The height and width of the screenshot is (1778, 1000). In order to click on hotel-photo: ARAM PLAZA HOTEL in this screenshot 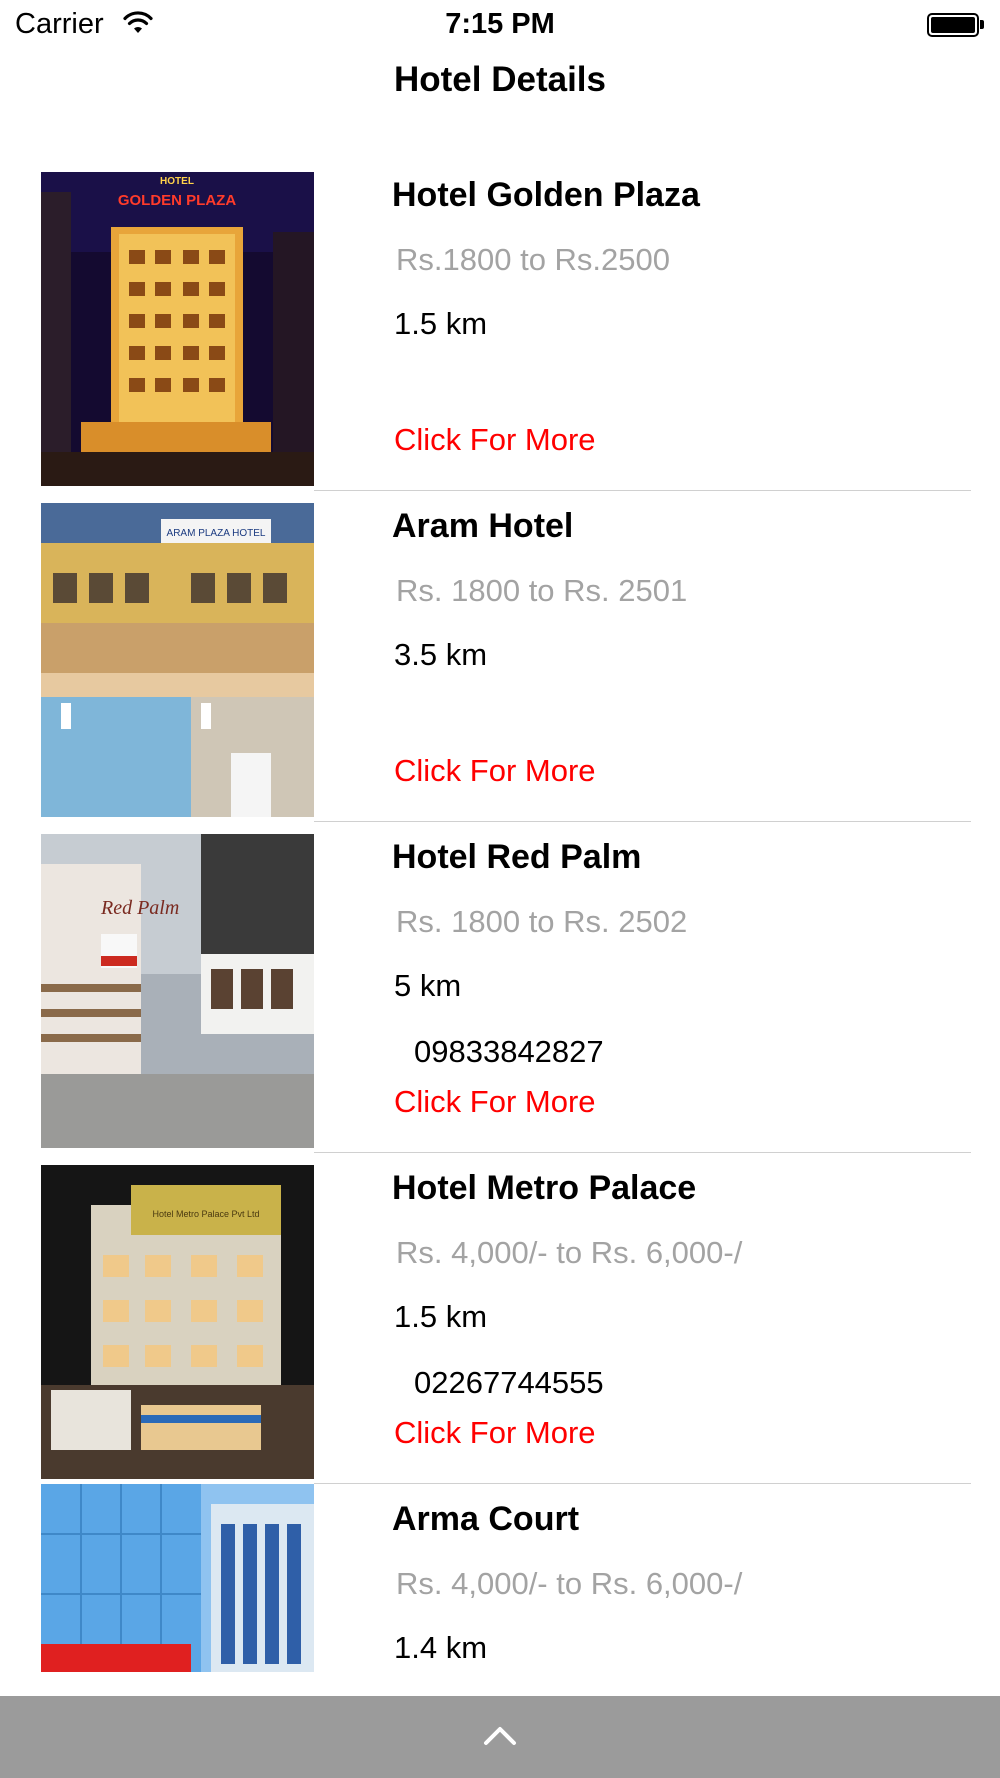, I will do `click(177, 660)`.